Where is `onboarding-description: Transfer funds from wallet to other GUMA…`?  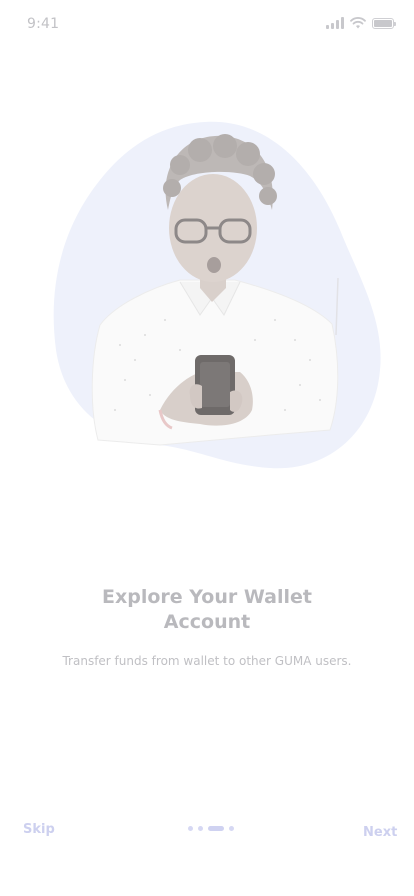
onboarding-description: Transfer funds from wallet to other GUMA… is located at coordinates (207, 661).